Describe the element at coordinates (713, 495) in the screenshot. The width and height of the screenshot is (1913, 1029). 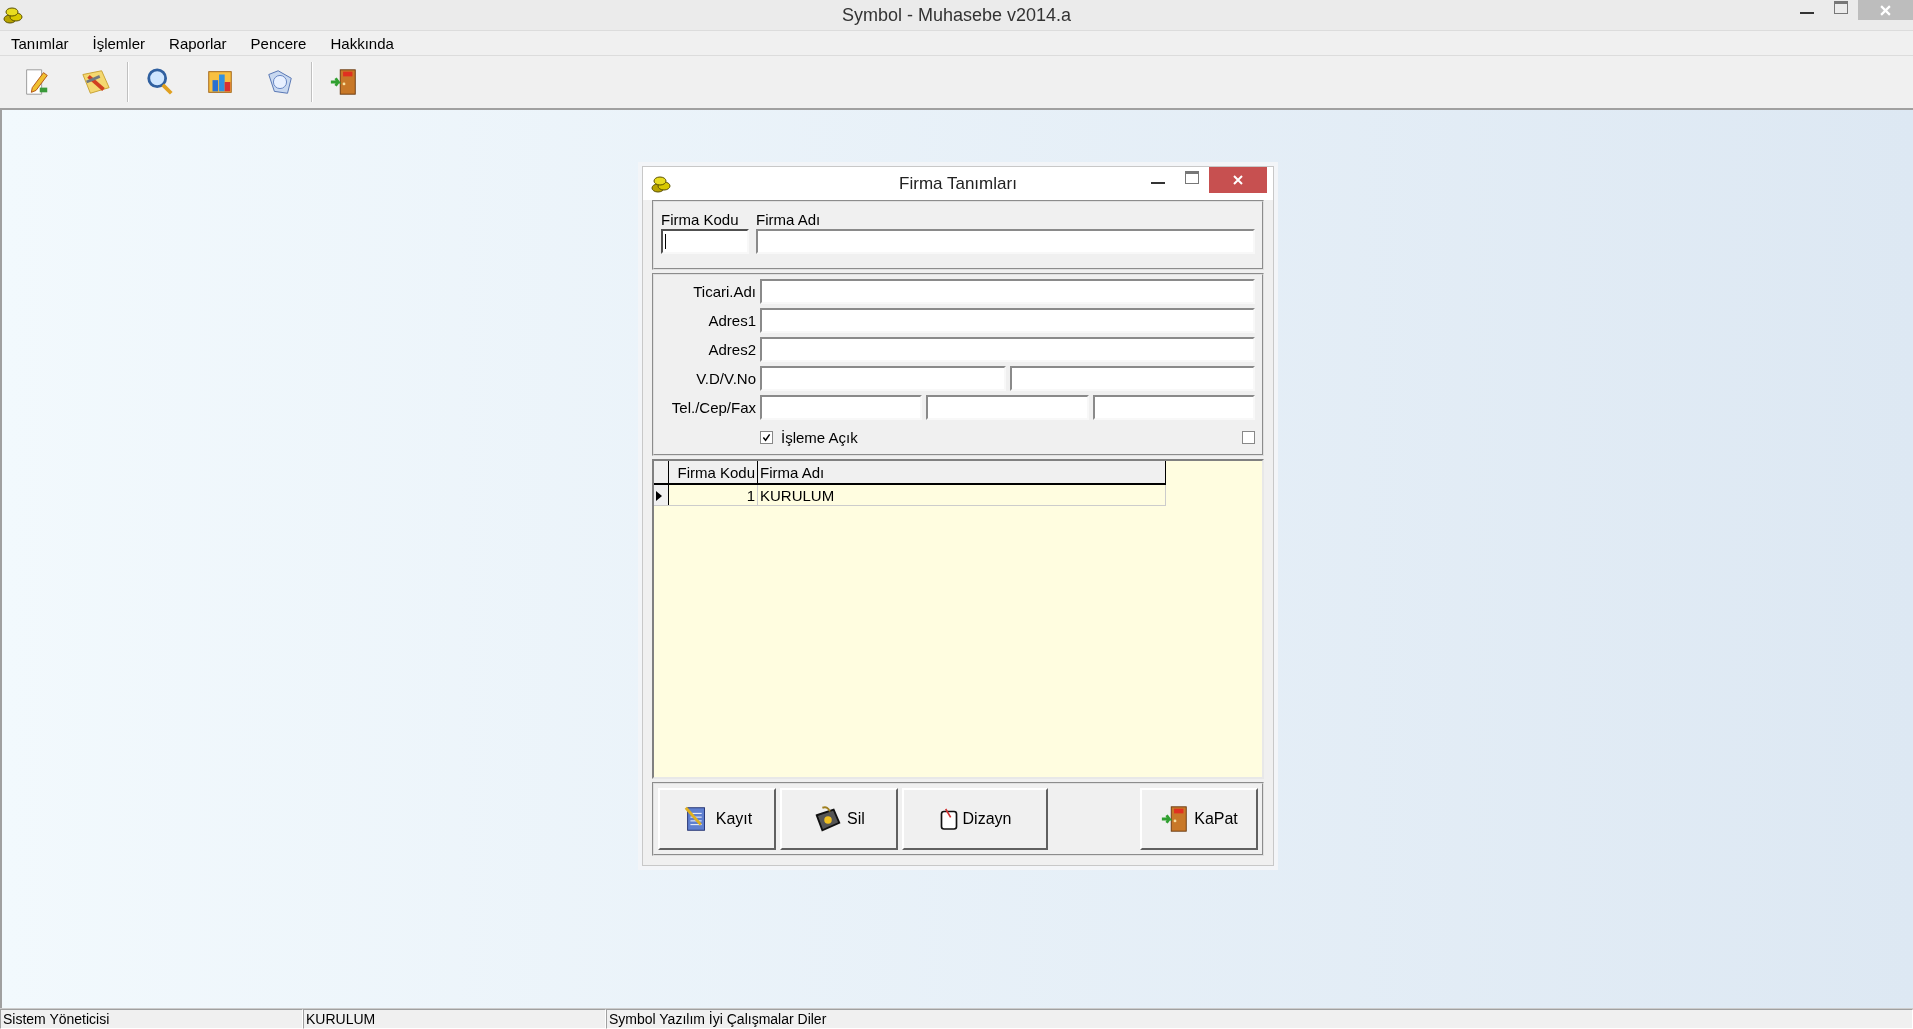
I see `table-cell: 1` at that location.